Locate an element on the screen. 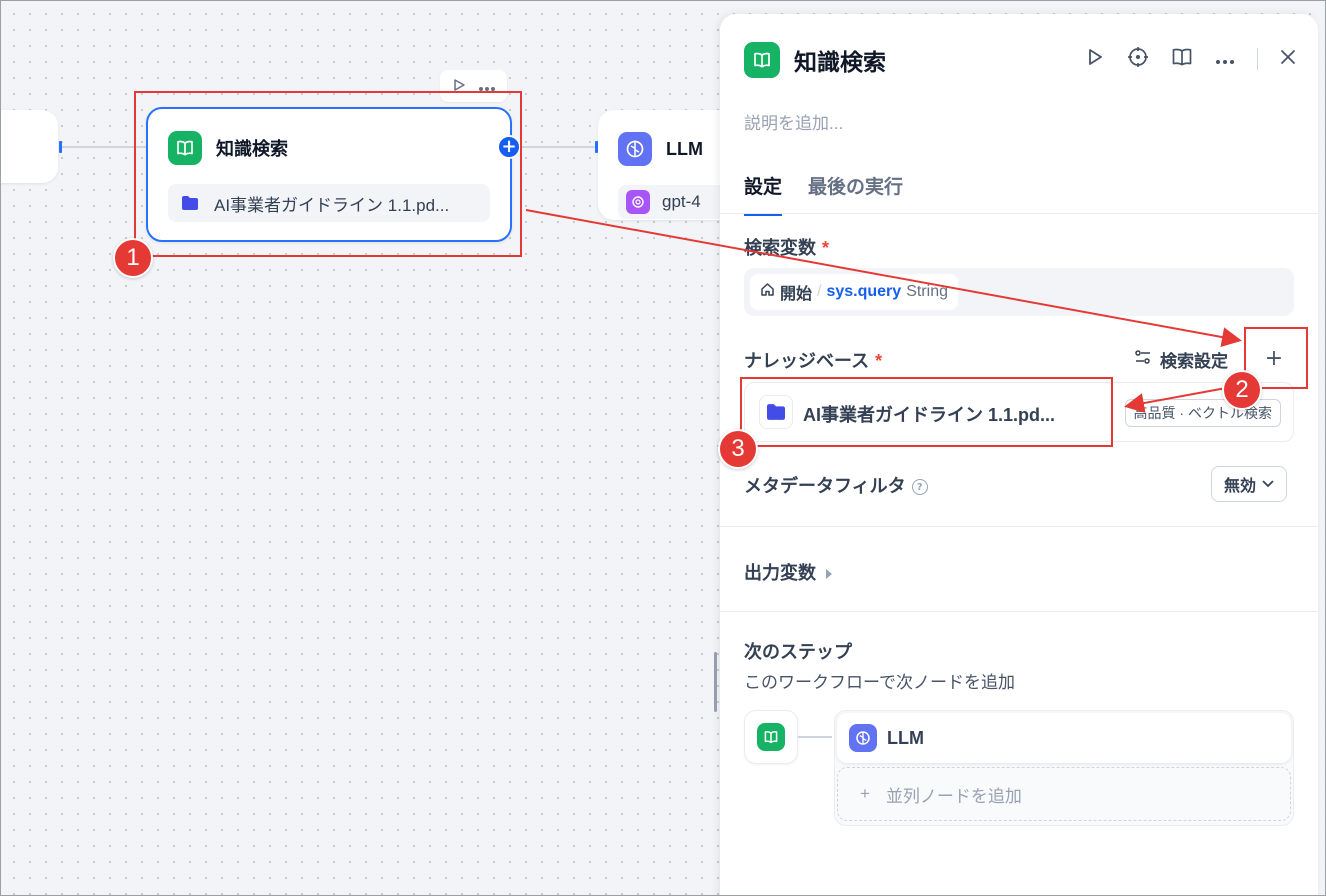  retrieval-settings-label: 検索設定 is located at coordinates (1194, 361).